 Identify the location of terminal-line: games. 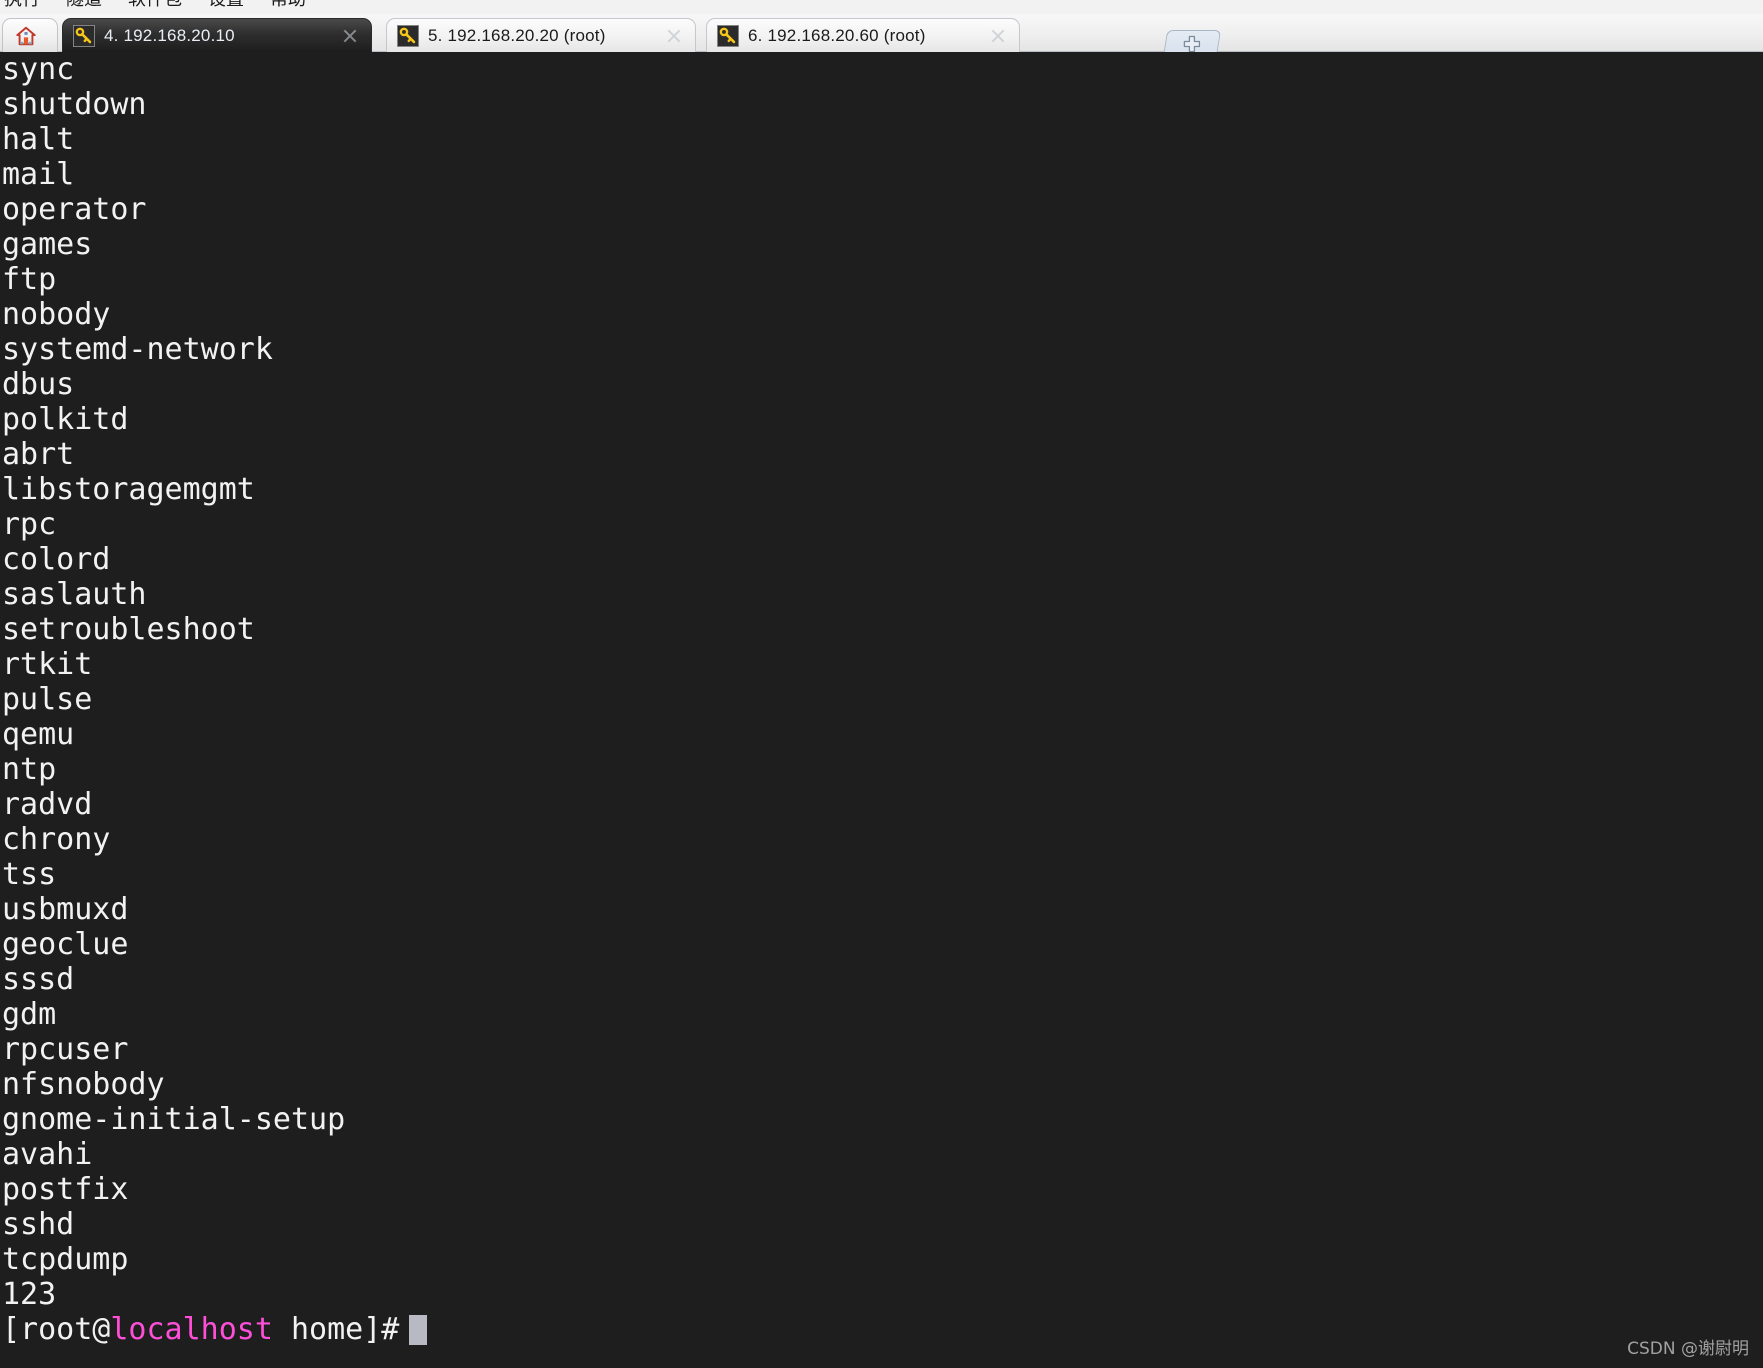
(47, 244).